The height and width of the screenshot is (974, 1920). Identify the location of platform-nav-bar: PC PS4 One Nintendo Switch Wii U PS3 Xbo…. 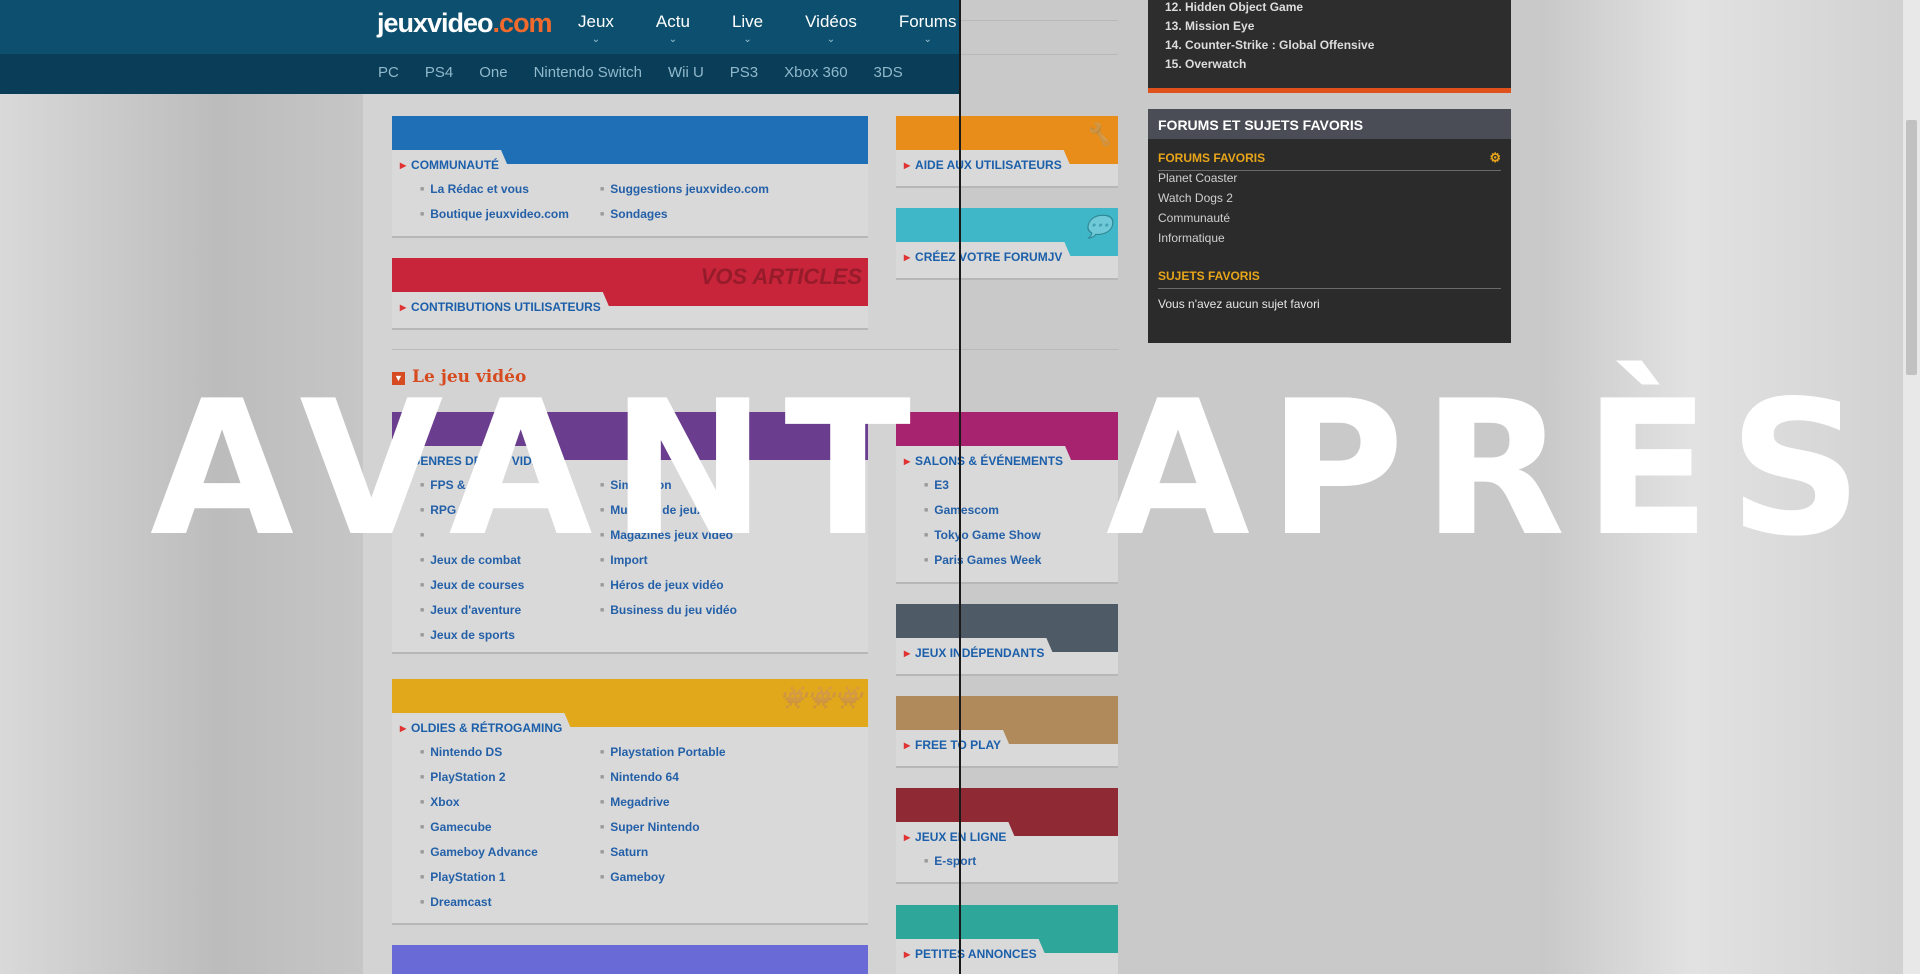
(480, 74).